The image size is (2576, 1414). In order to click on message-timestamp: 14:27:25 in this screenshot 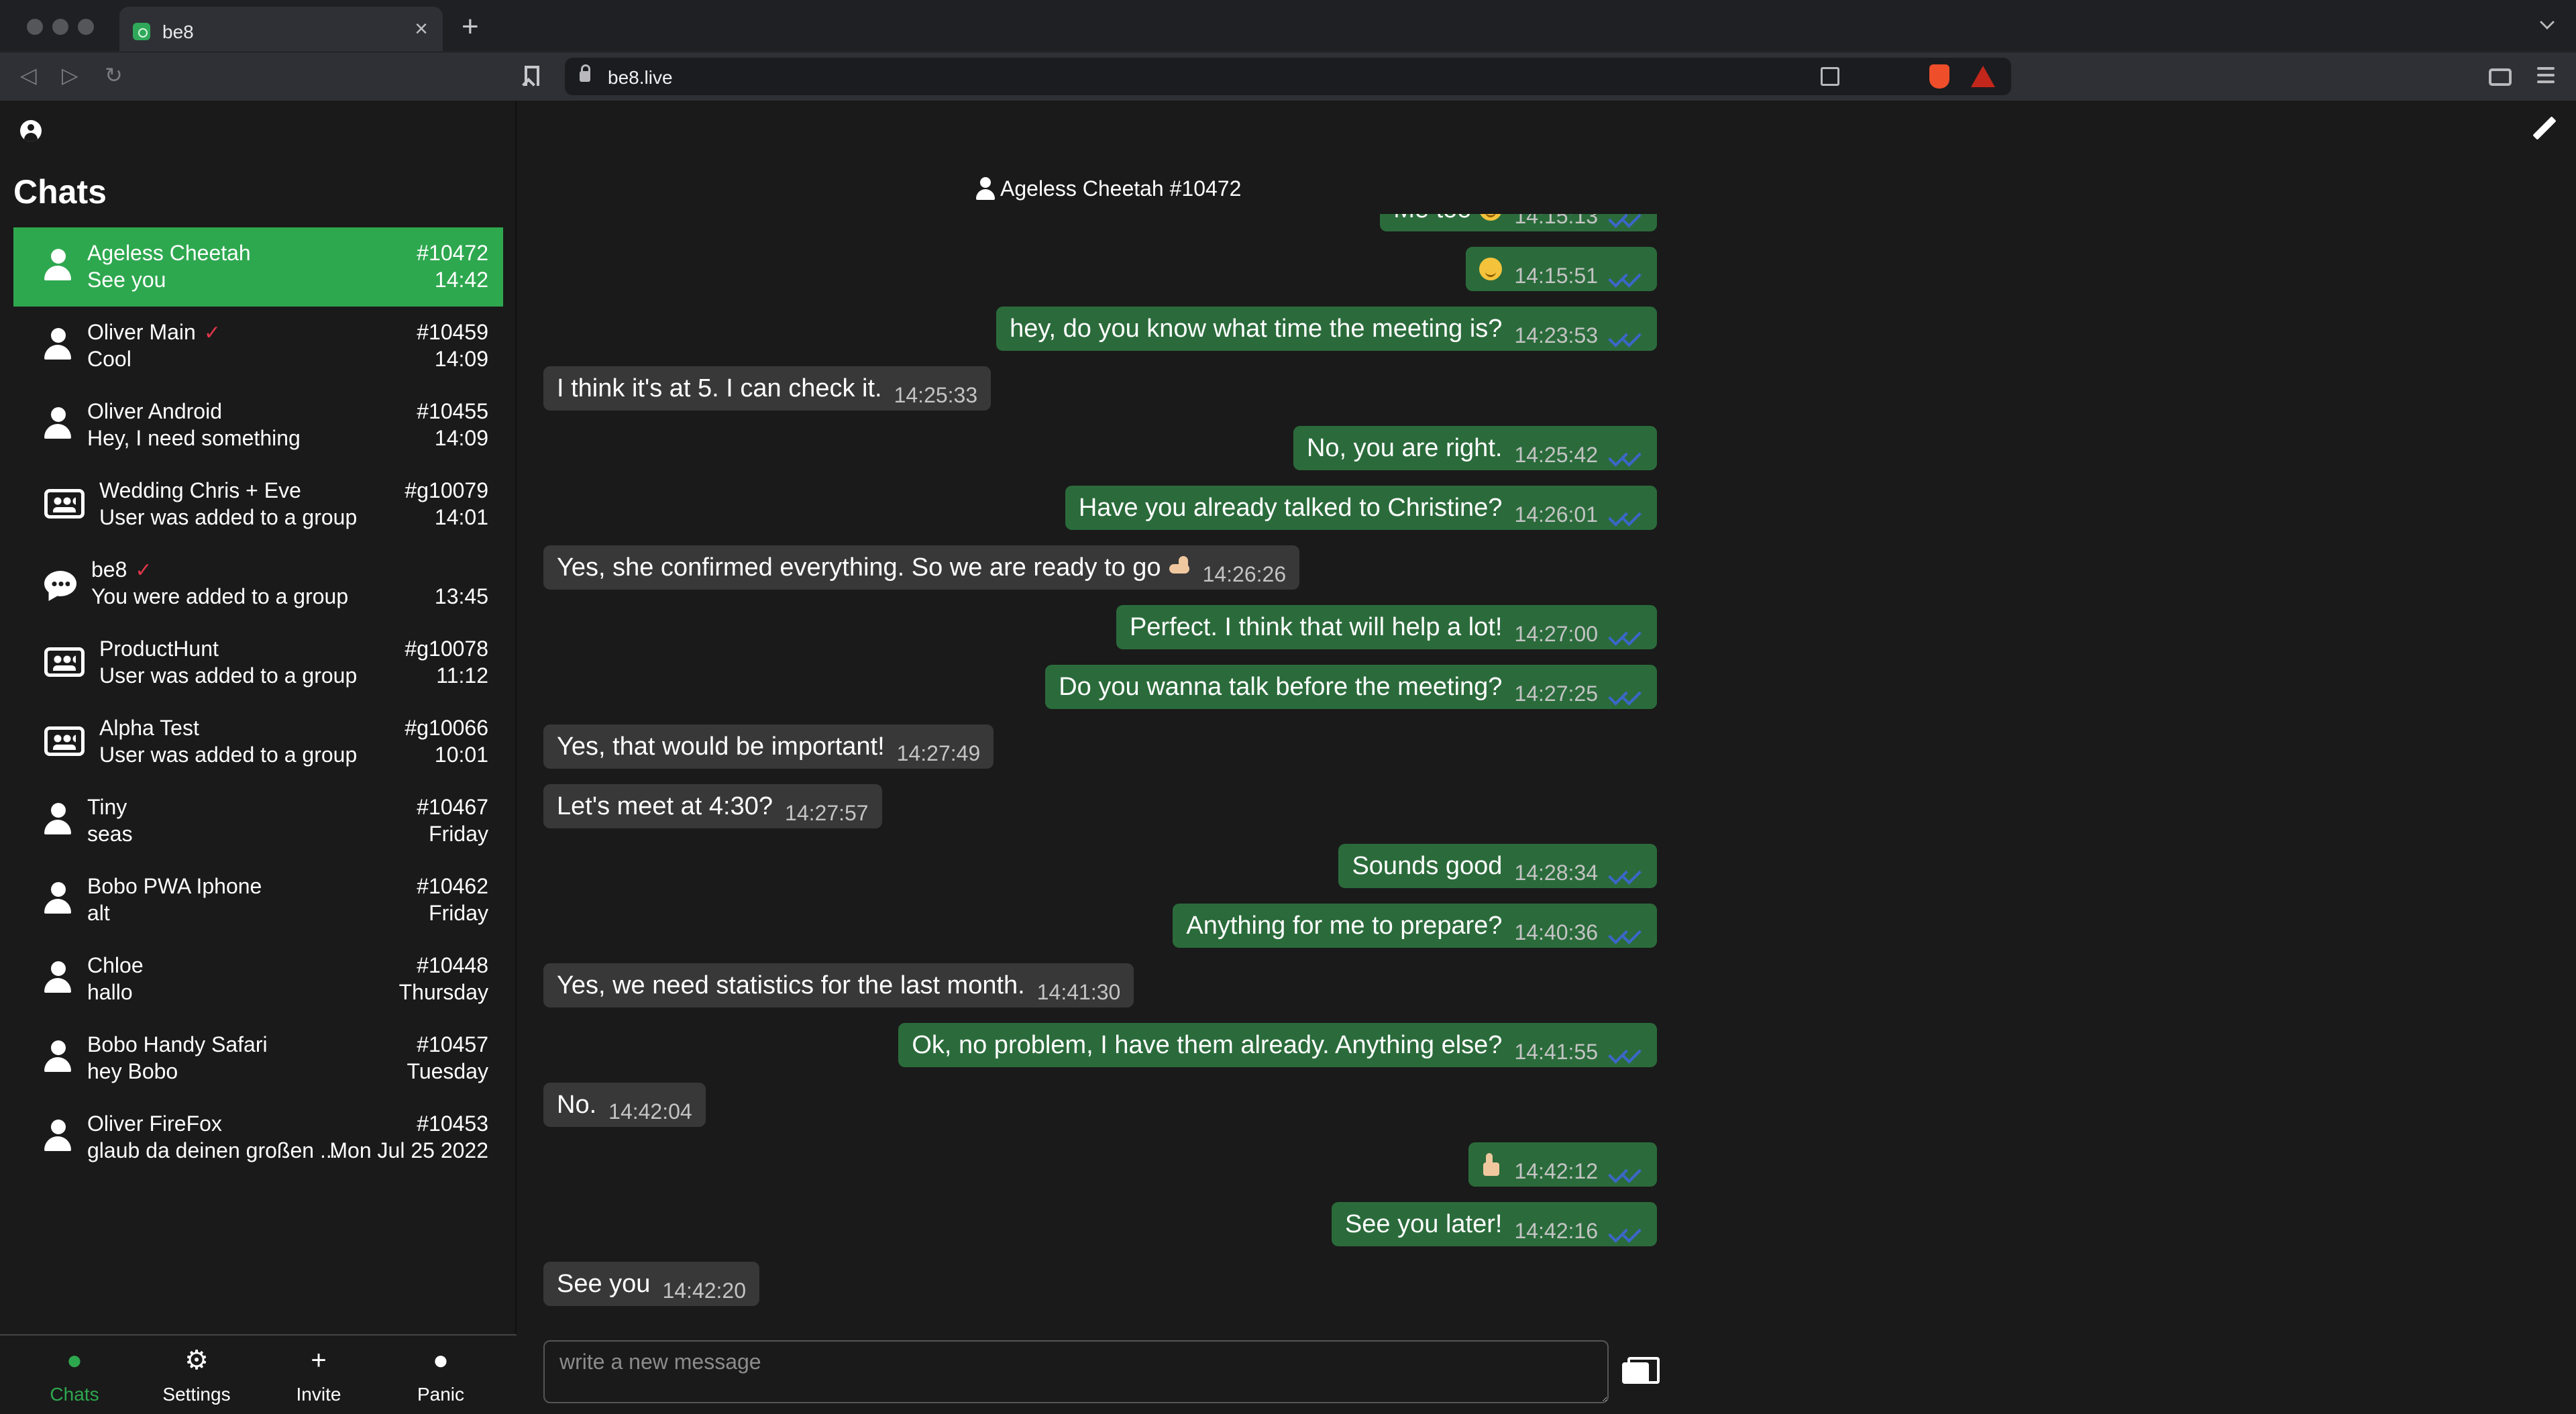, I will do `click(1556, 693)`.